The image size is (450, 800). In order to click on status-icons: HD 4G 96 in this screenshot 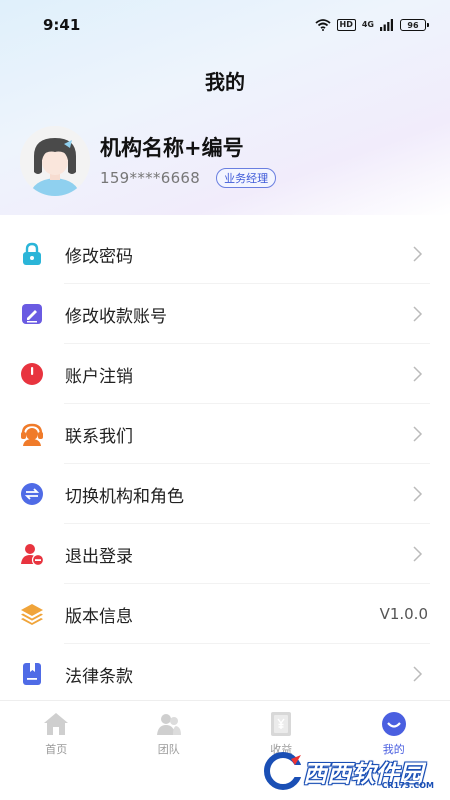, I will do `click(371, 25)`.